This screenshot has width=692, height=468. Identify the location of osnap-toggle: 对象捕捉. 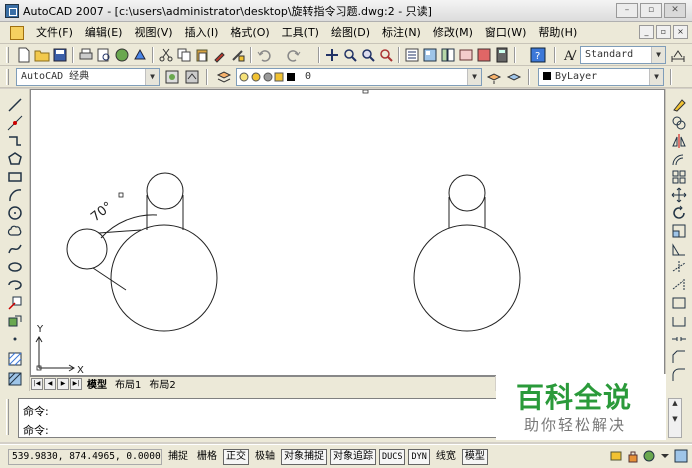
(304, 456).